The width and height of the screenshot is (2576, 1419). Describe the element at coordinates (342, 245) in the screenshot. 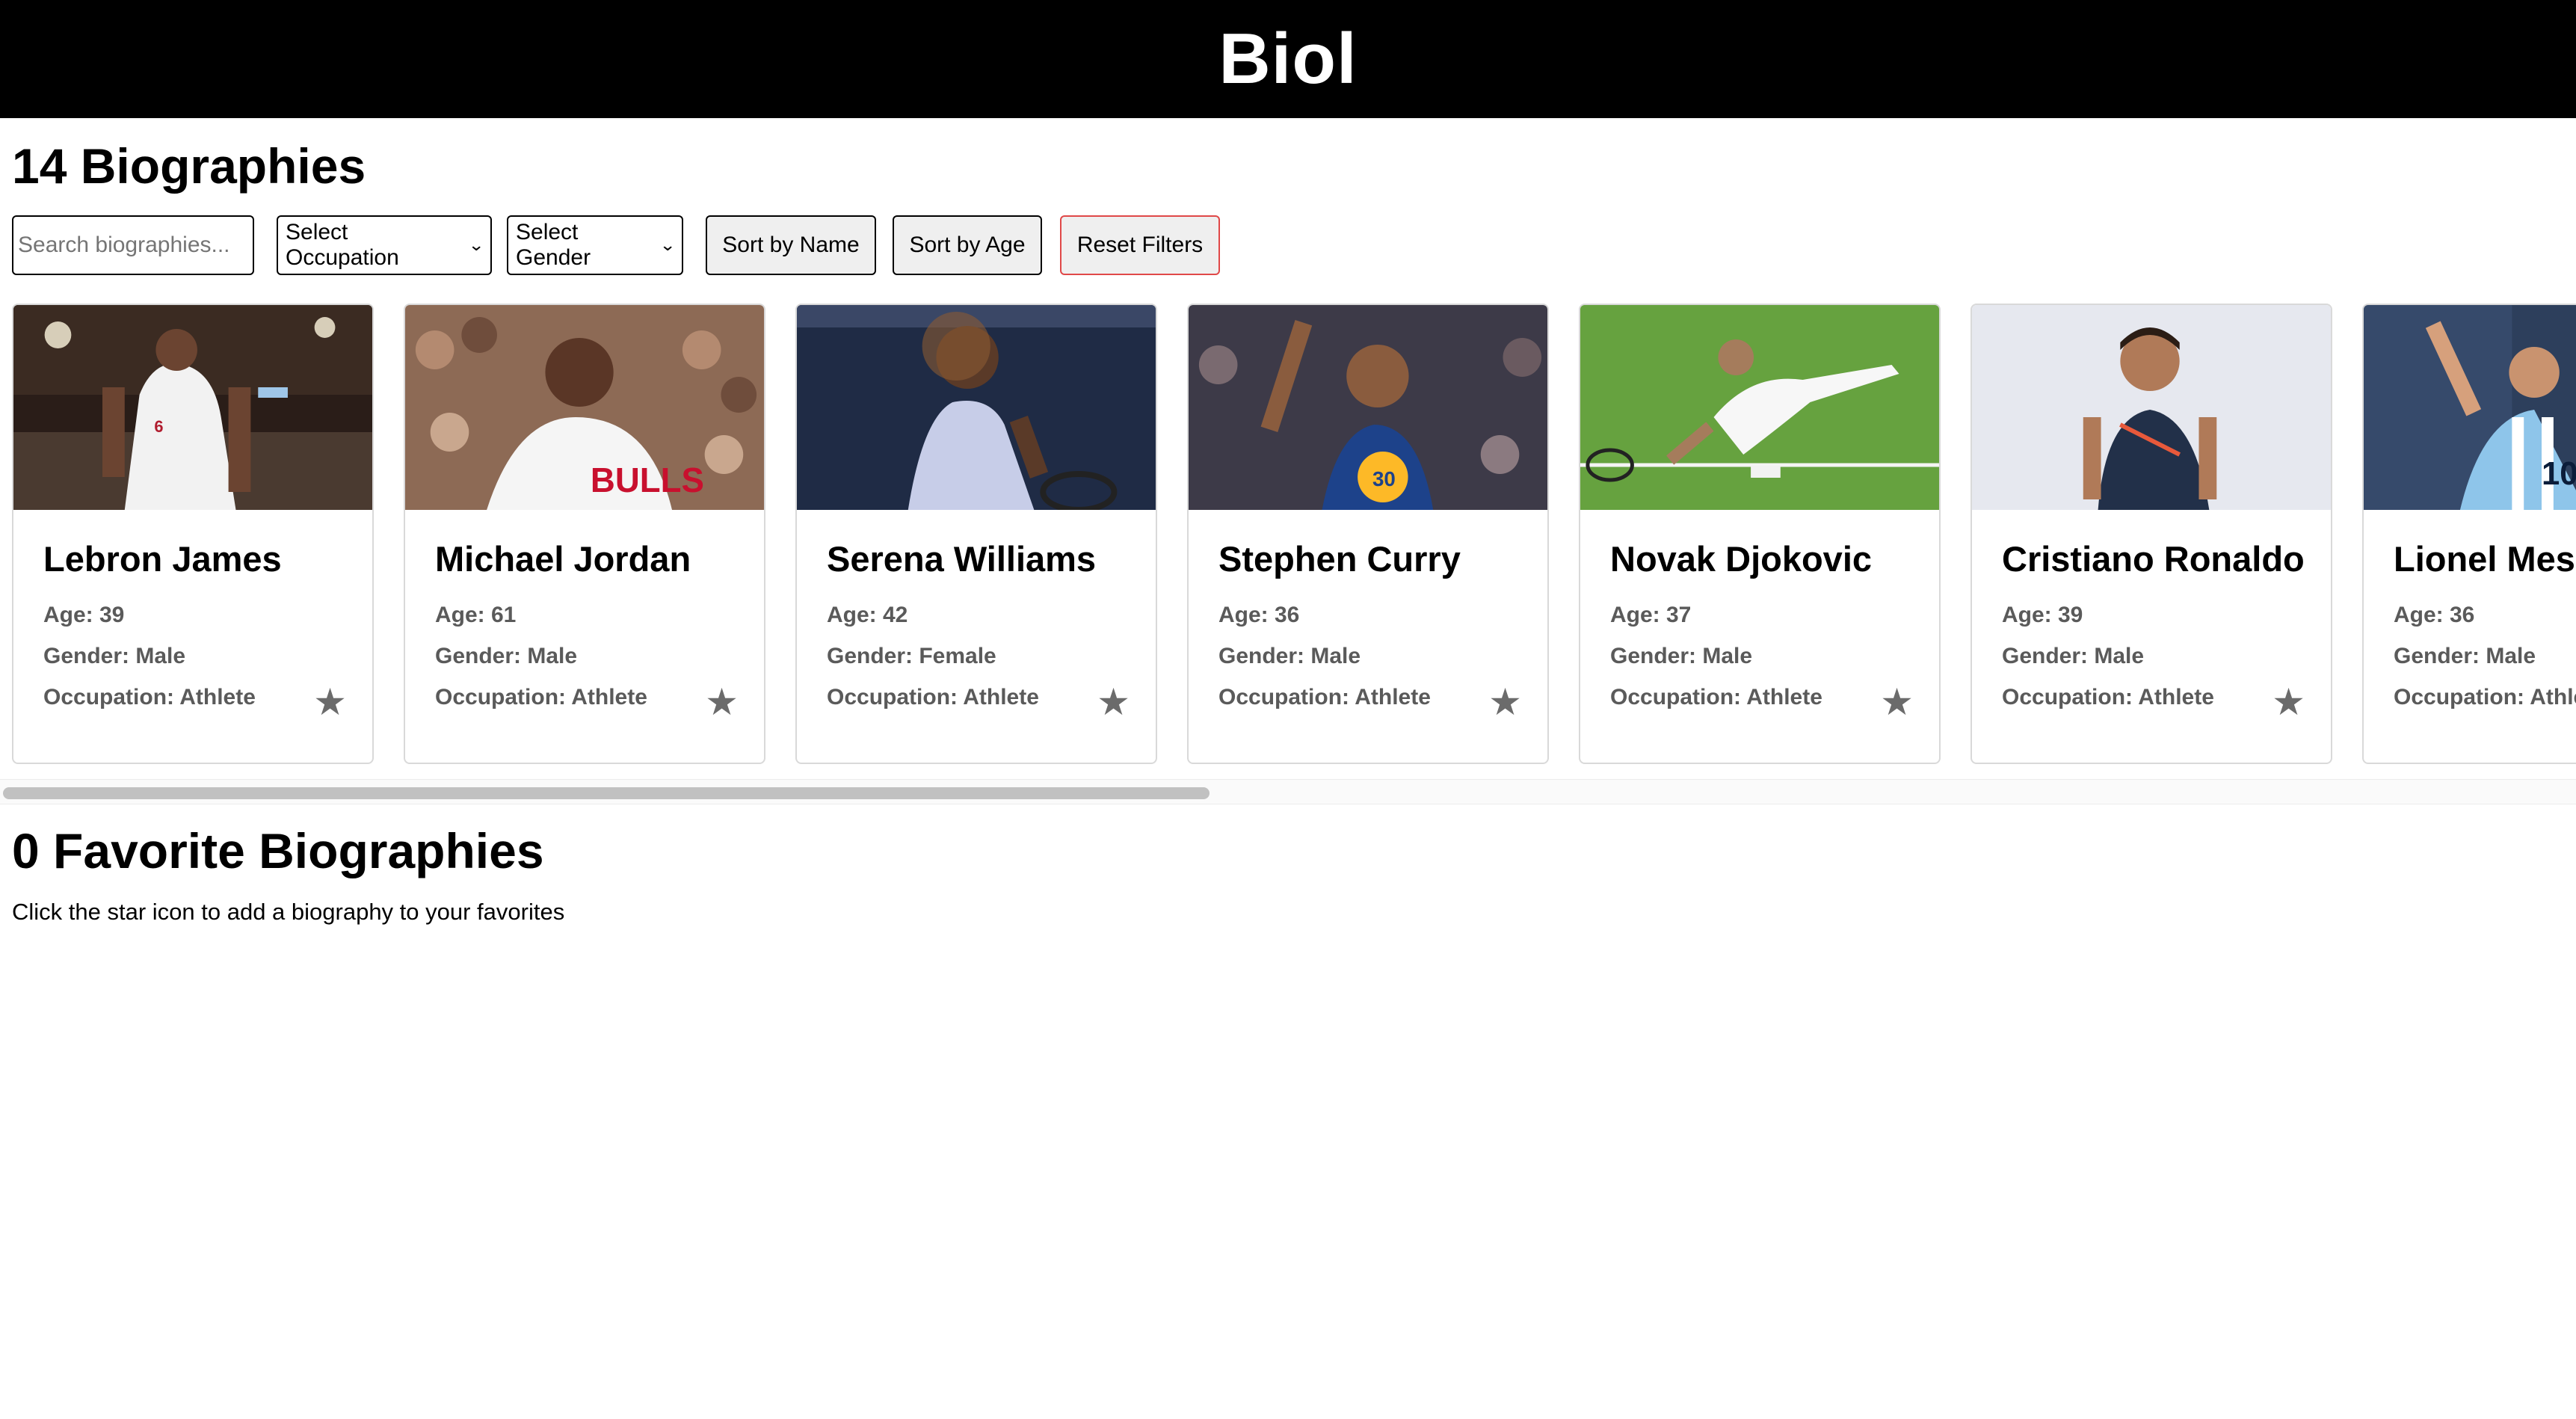

I see `occupation-select-label: Select Occupation` at that location.